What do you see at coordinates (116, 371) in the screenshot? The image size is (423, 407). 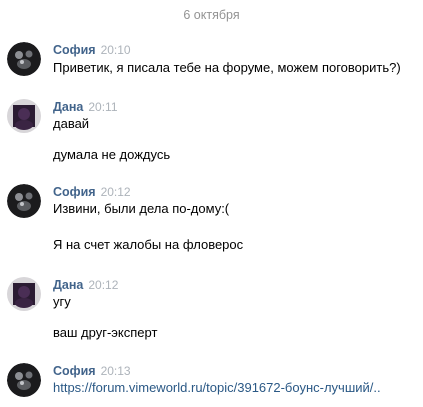 I see `message-time: 20:13` at bounding box center [116, 371].